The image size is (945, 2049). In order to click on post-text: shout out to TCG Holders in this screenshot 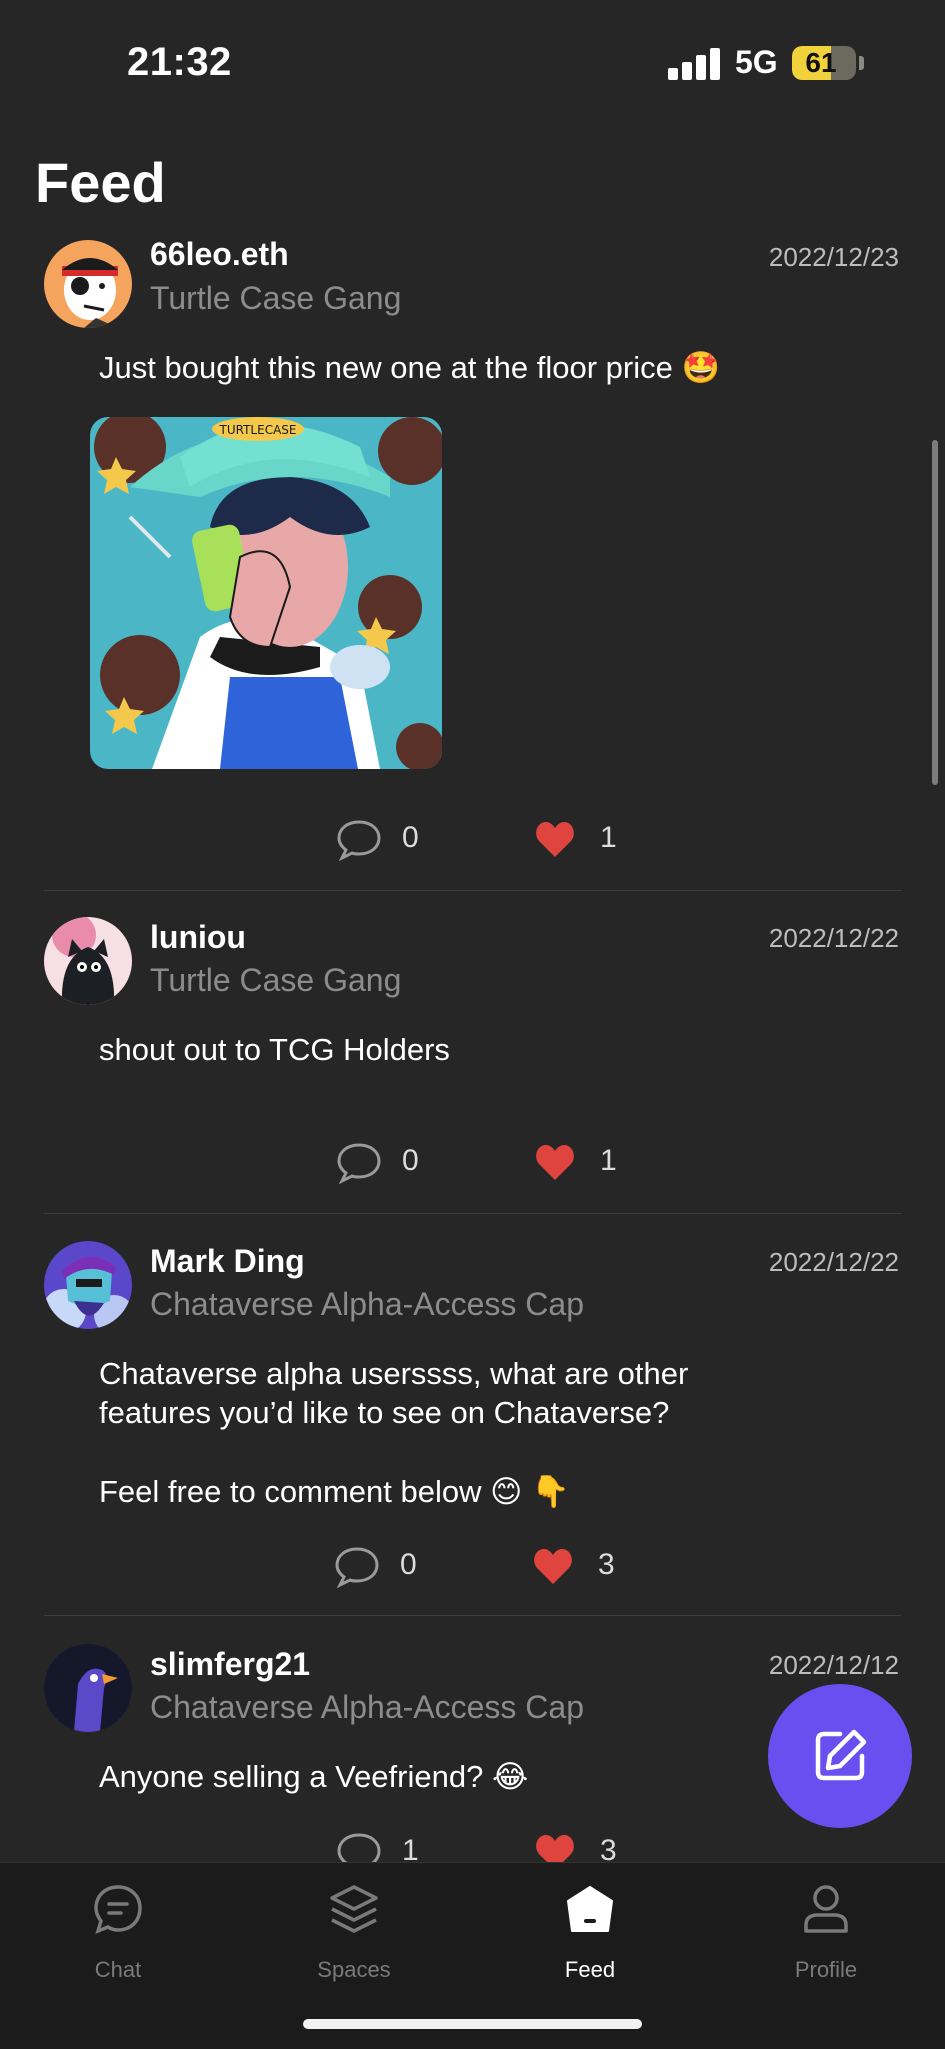, I will do `click(274, 1049)`.